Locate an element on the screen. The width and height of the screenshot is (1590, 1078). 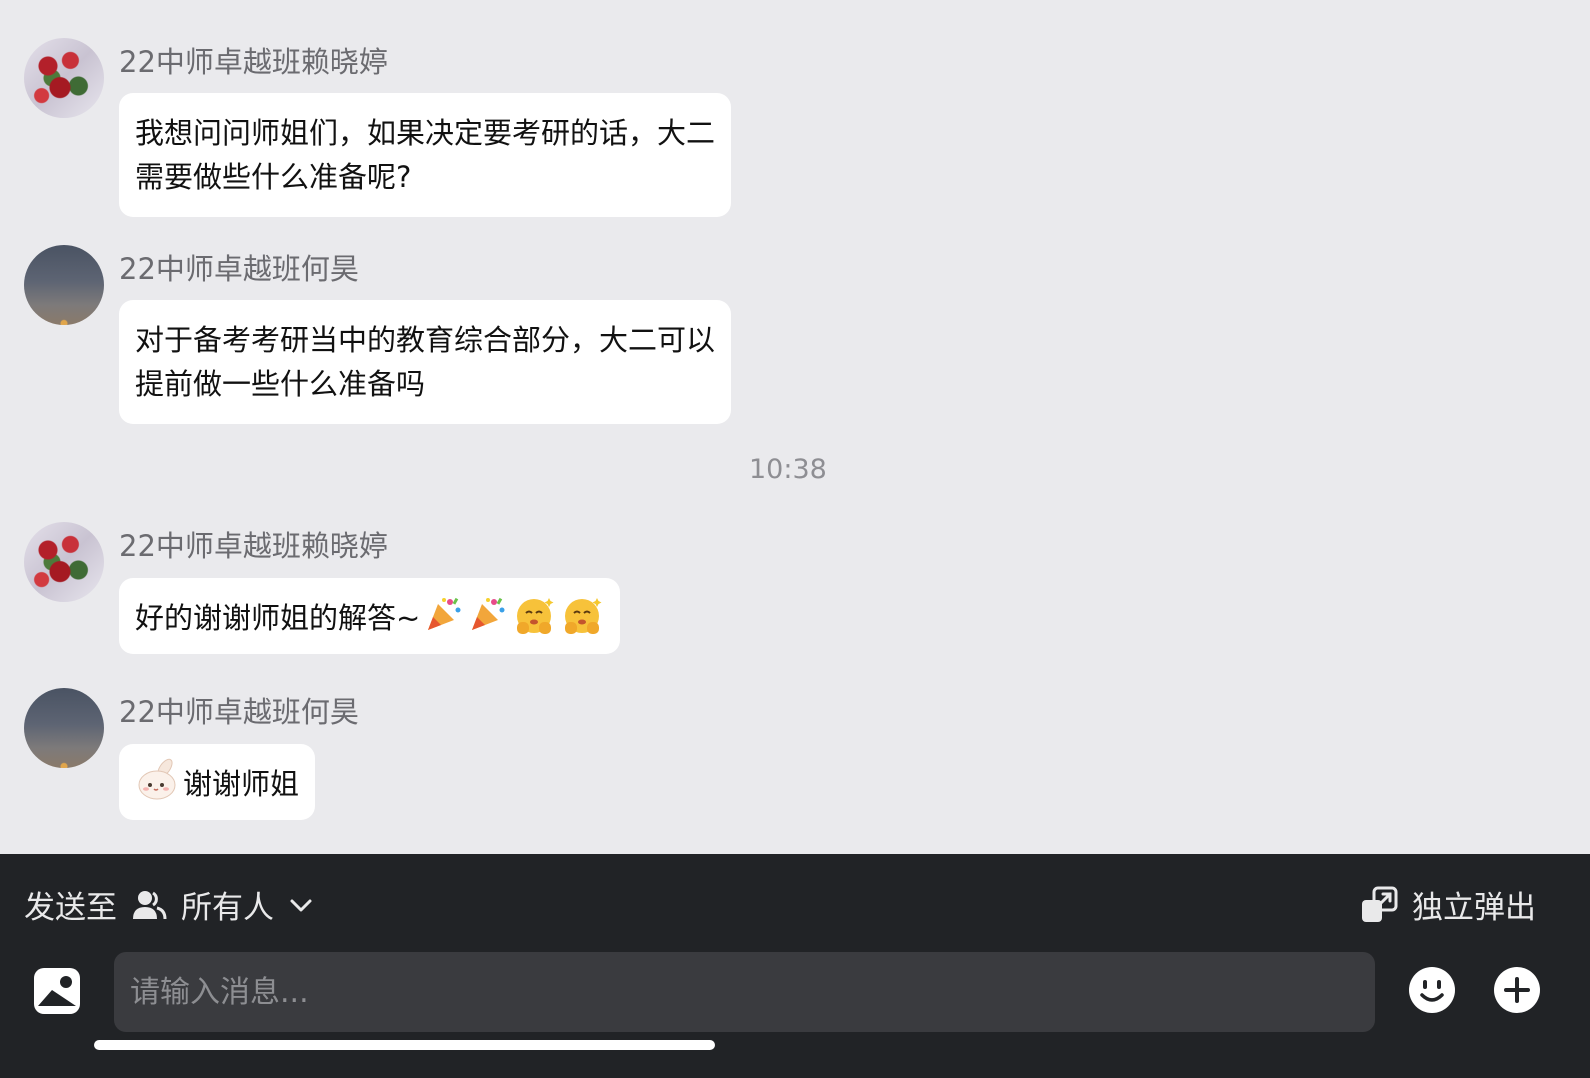
message-text: 好的谢谢师姐的解答~ is located at coordinates (278, 618).